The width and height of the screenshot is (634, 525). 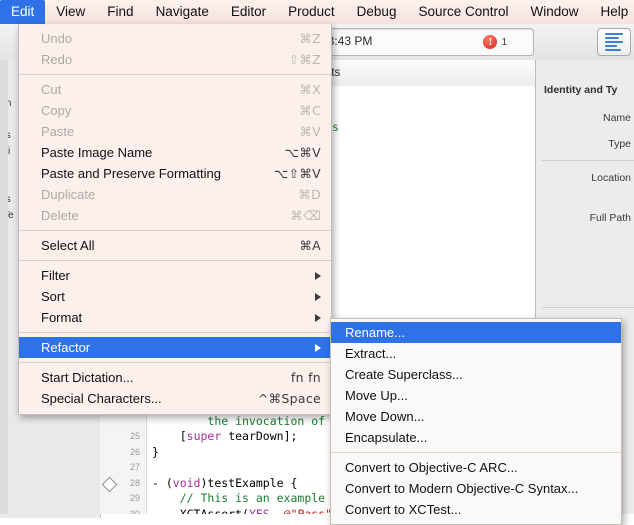 What do you see at coordinates (463, 12) in the screenshot?
I see `menubar-item-source-control: Source Control` at bounding box center [463, 12].